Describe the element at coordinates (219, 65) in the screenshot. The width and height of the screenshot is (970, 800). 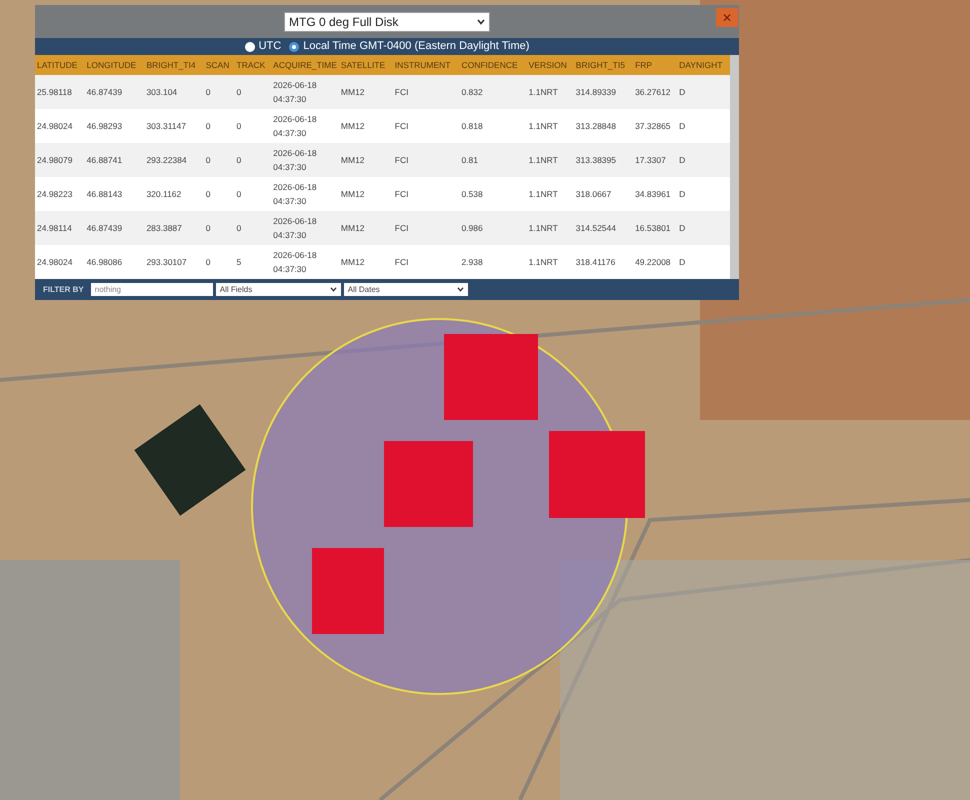
I see `column-header: SCAN` at that location.